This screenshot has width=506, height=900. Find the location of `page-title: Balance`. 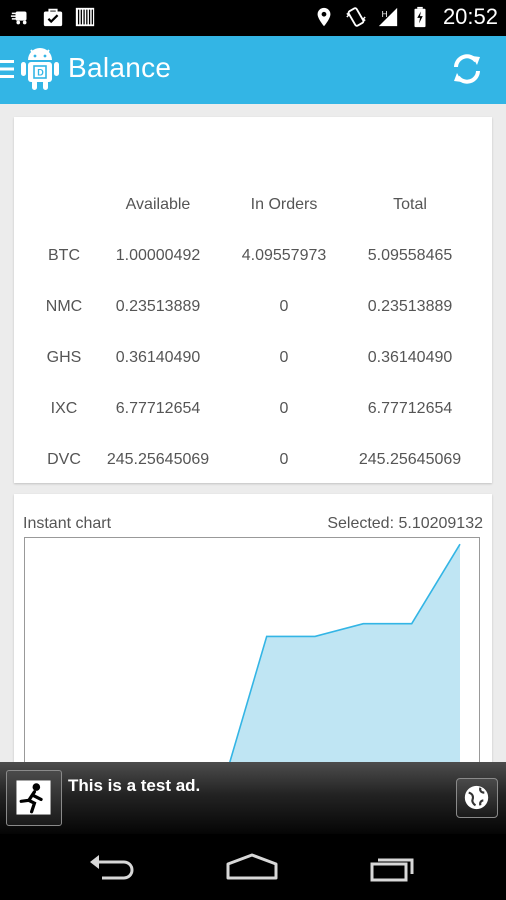

page-title: Balance is located at coordinates (120, 67).